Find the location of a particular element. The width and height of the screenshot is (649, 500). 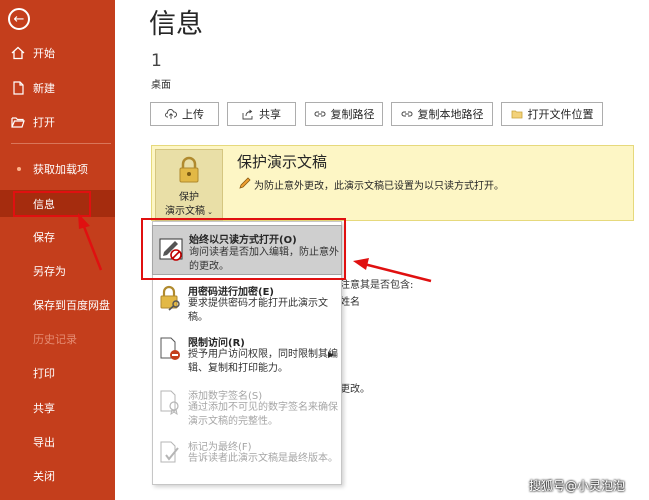

protect-button-label-line2: 演示文稿 ⌄ is located at coordinates (189, 209).